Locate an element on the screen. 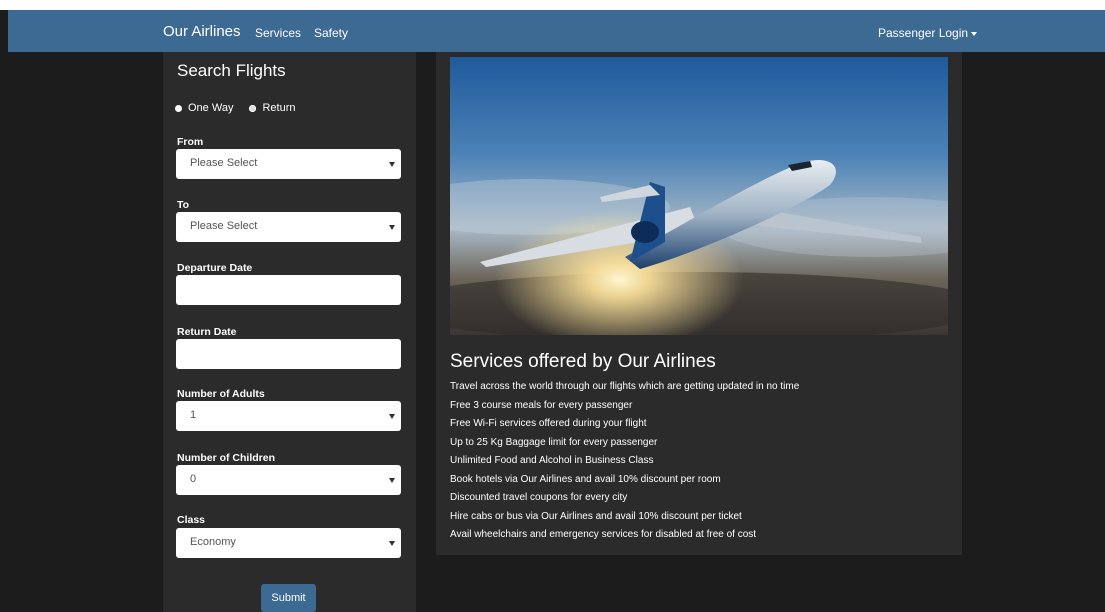 The width and height of the screenshot is (1105, 612). children-label: Number of Children is located at coordinates (226, 458).